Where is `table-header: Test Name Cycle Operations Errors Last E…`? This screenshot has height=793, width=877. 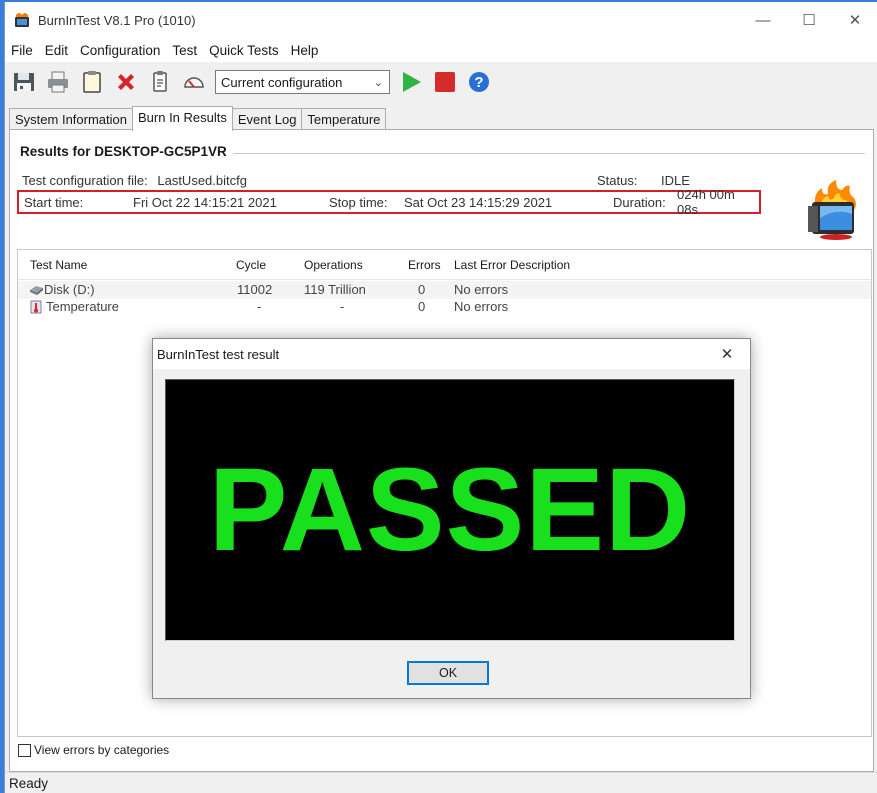
table-header: Test Name Cycle Operations Errors Last E… is located at coordinates (444, 265).